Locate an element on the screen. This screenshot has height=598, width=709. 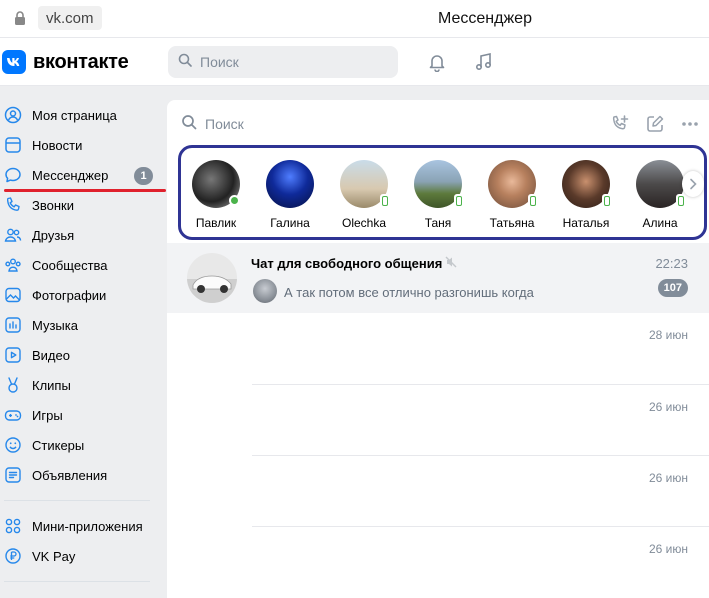
contact-item: Таня is located at coordinates (451, 195).